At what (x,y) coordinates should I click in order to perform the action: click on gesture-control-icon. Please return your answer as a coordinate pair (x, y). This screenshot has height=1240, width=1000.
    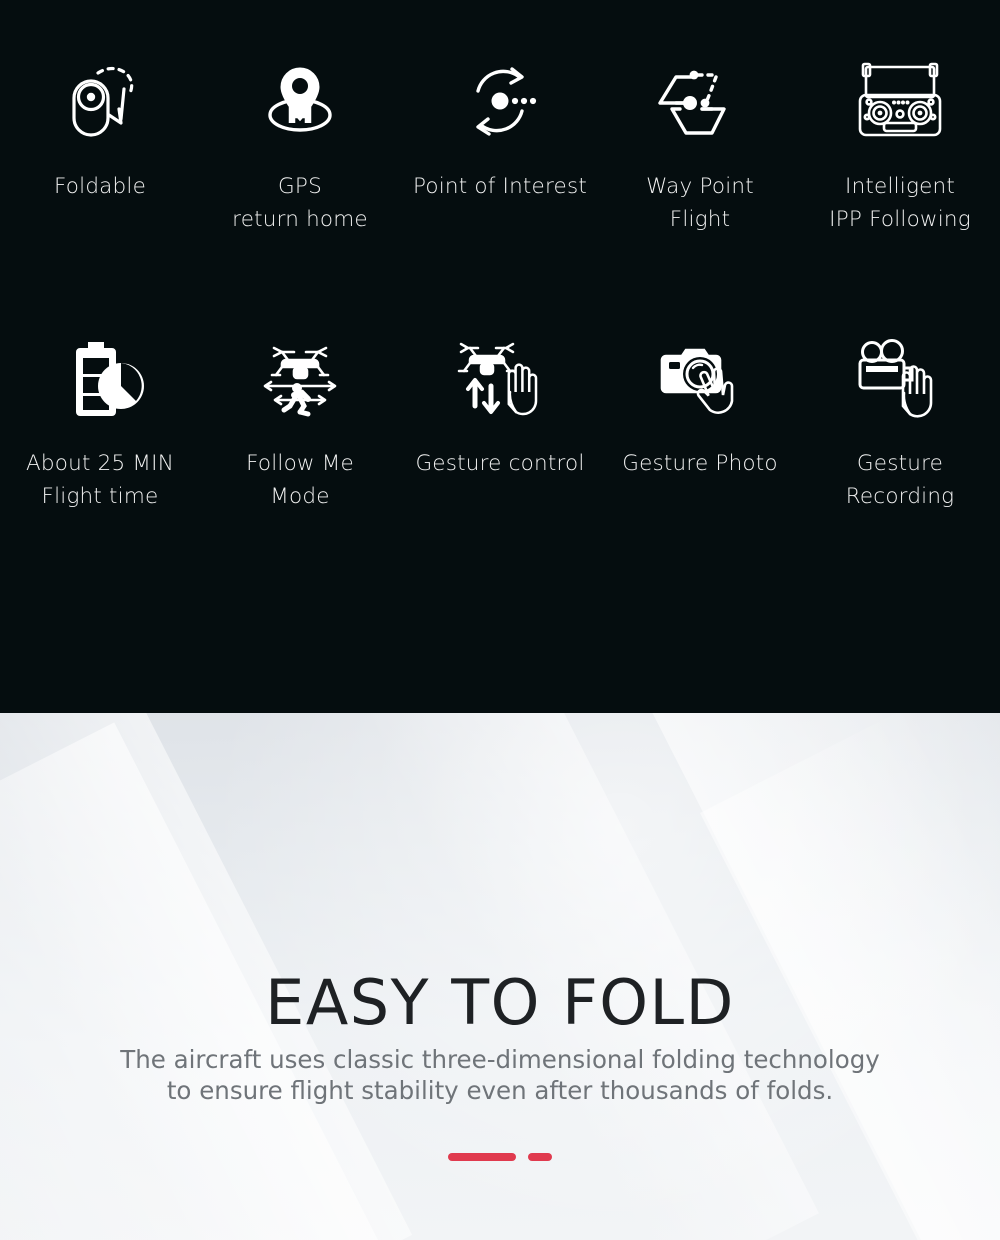
    Looking at the image, I should click on (500, 378).